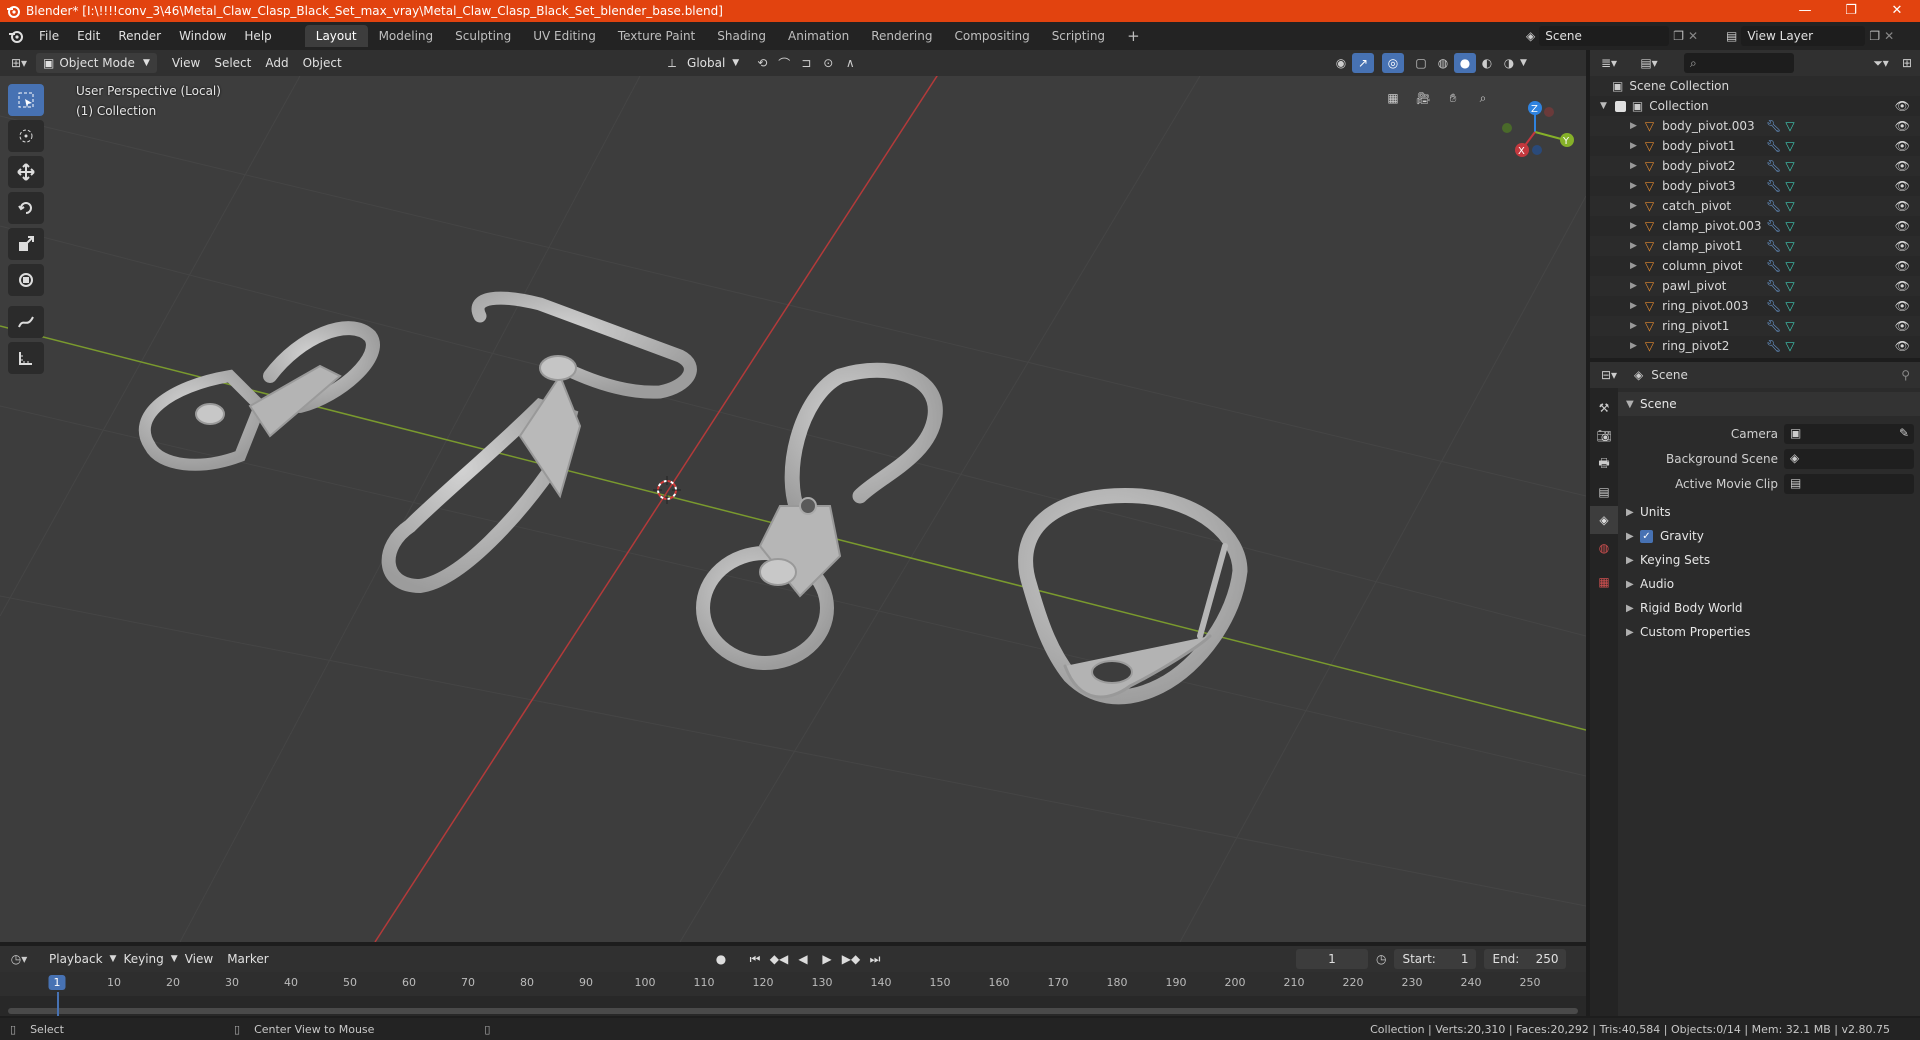 Image resolution: width=1920 pixels, height=1040 pixels. Describe the element at coordinates (1849, 434) in the screenshot. I see `camera-field: ▣ ✎` at that location.